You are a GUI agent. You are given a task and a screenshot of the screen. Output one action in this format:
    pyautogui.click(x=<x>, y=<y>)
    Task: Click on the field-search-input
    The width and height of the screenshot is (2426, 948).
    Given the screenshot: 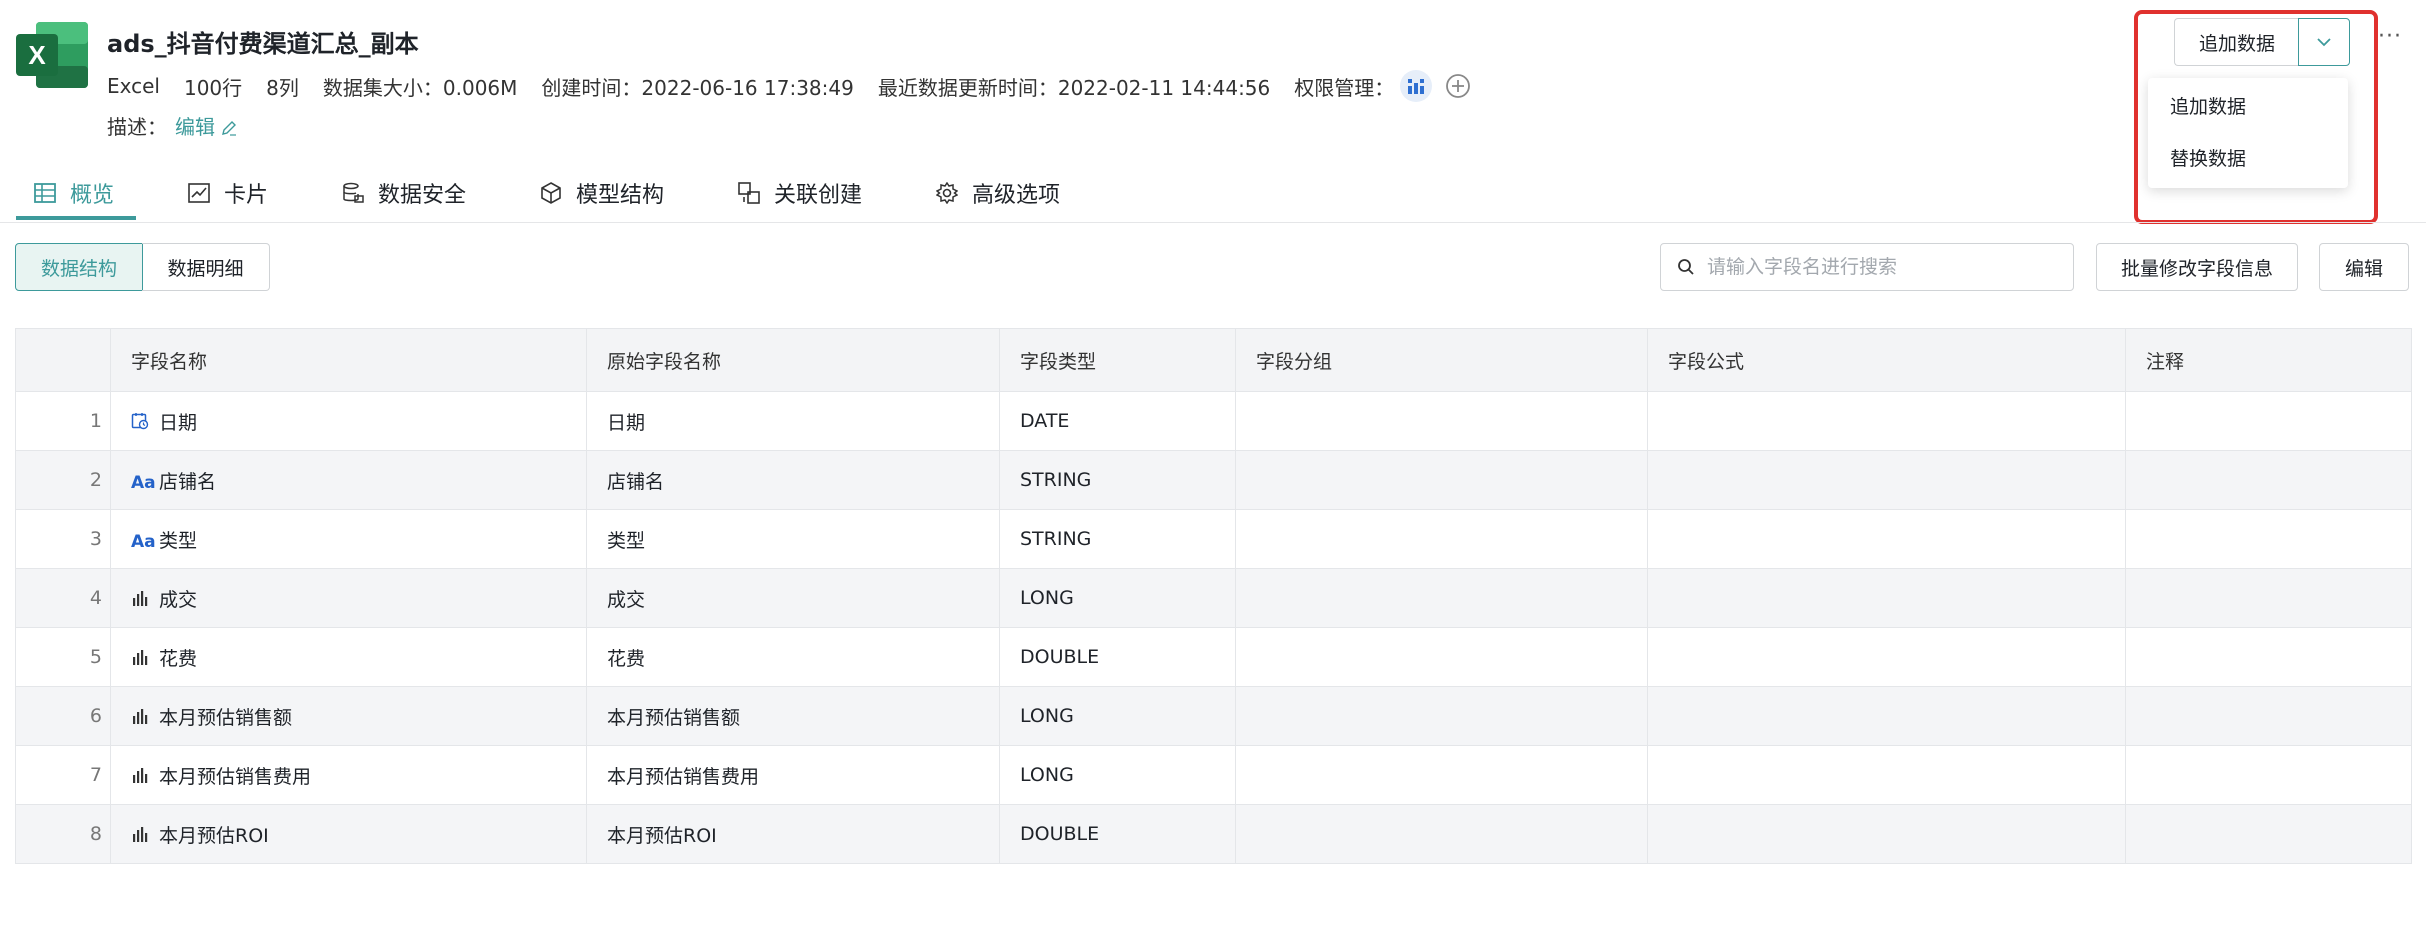 What is the action you would take?
    pyautogui.click(x=1877, y=267)
    